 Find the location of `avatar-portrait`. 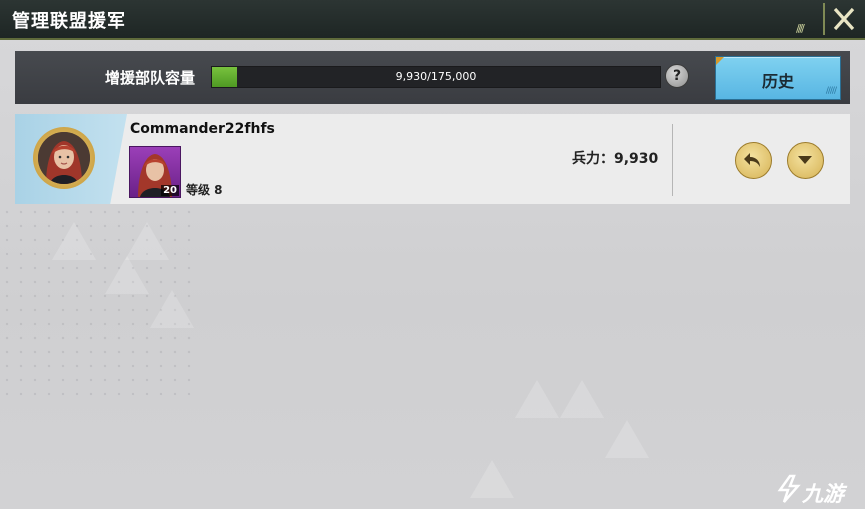

avatar-portrait is located at coordinates (64, 158).